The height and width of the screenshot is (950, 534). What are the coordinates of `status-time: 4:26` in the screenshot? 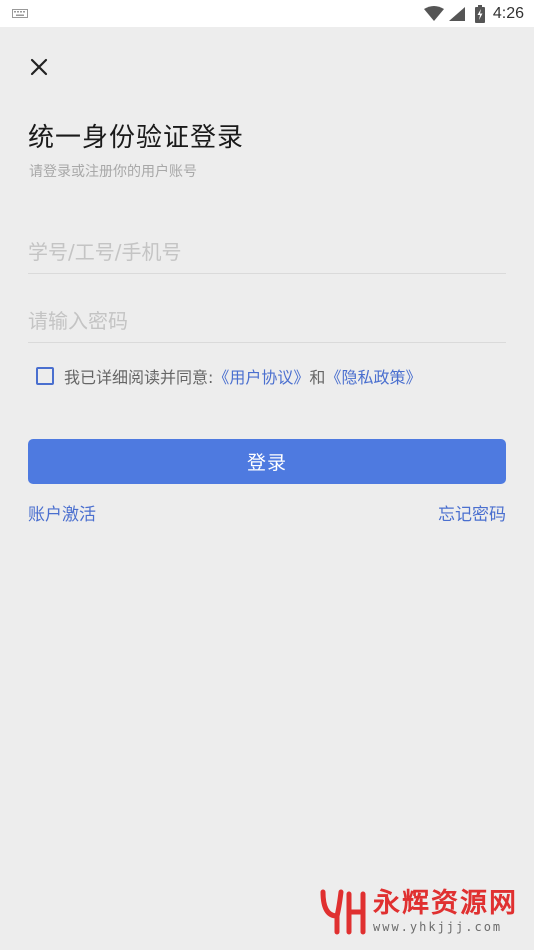 It's located at (508, 13).